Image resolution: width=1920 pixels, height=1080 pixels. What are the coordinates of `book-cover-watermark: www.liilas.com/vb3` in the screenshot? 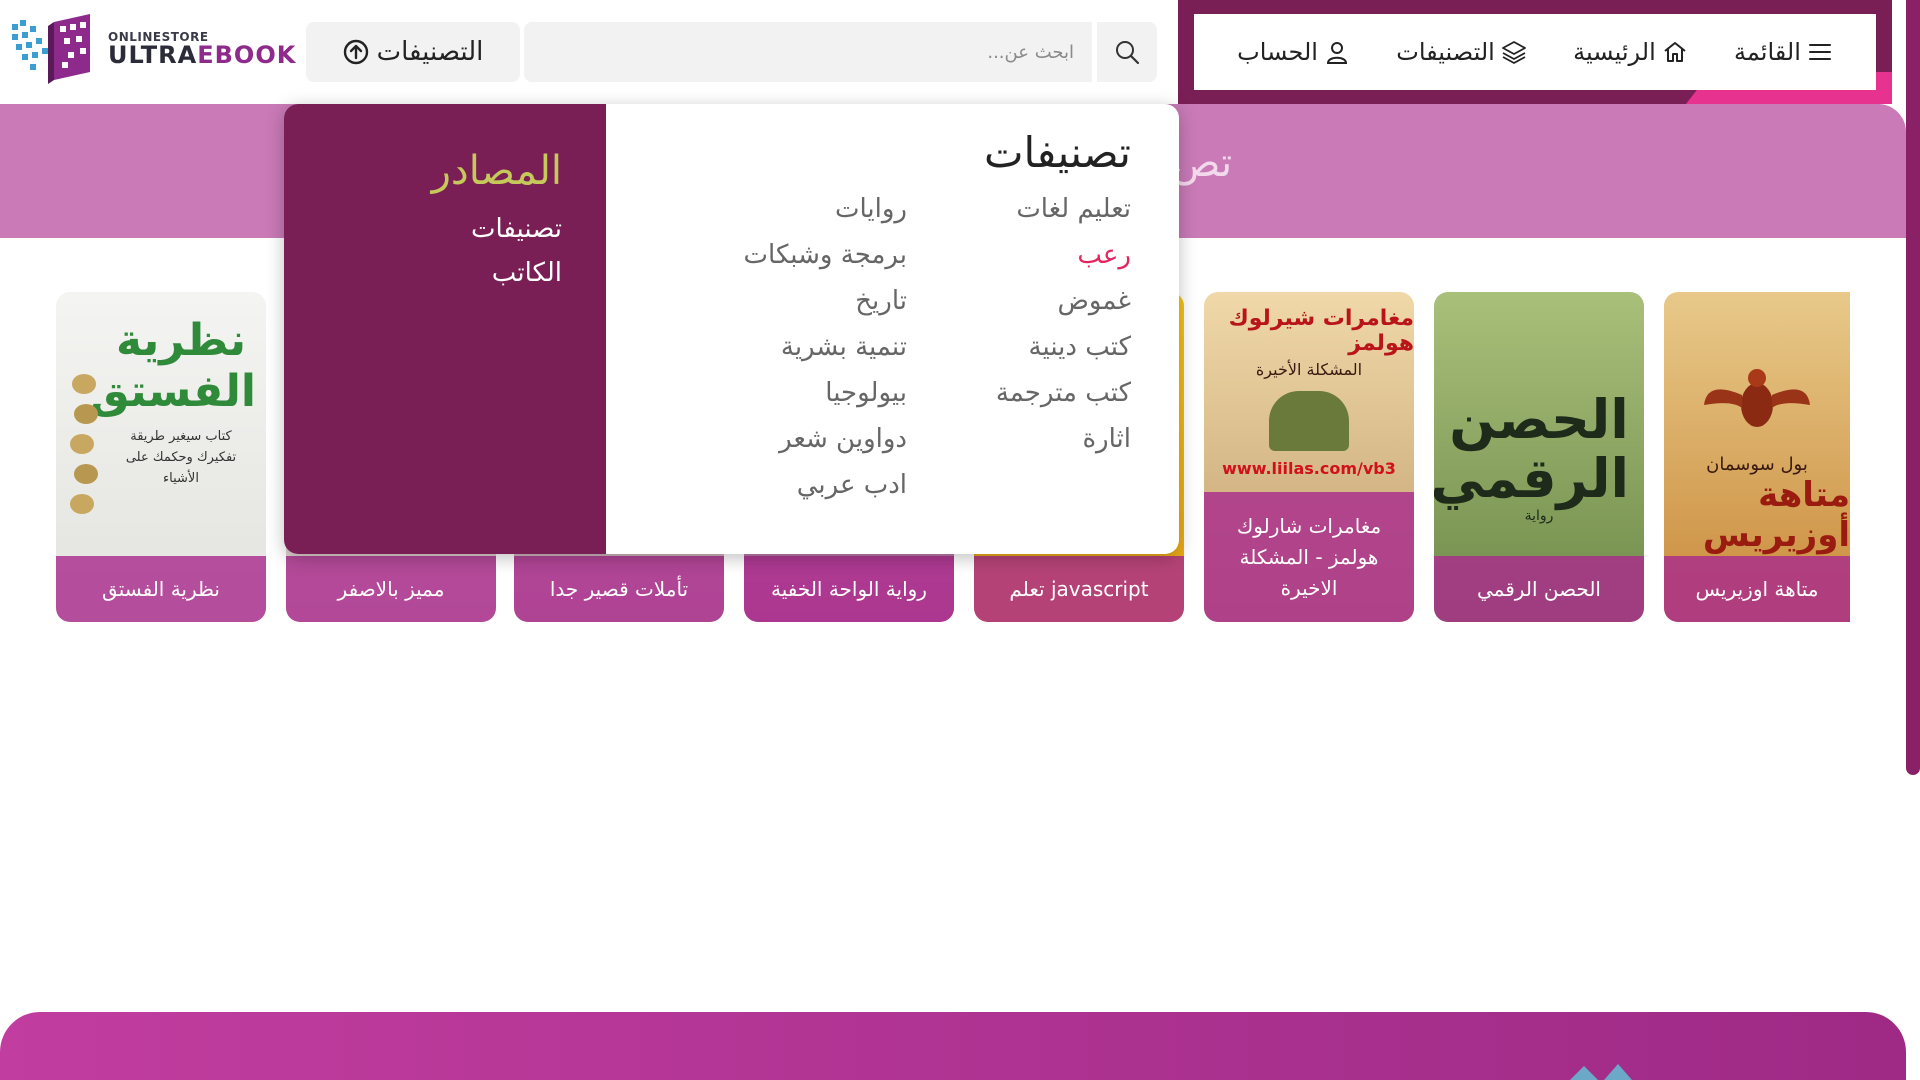 It's located at (1309, 468).